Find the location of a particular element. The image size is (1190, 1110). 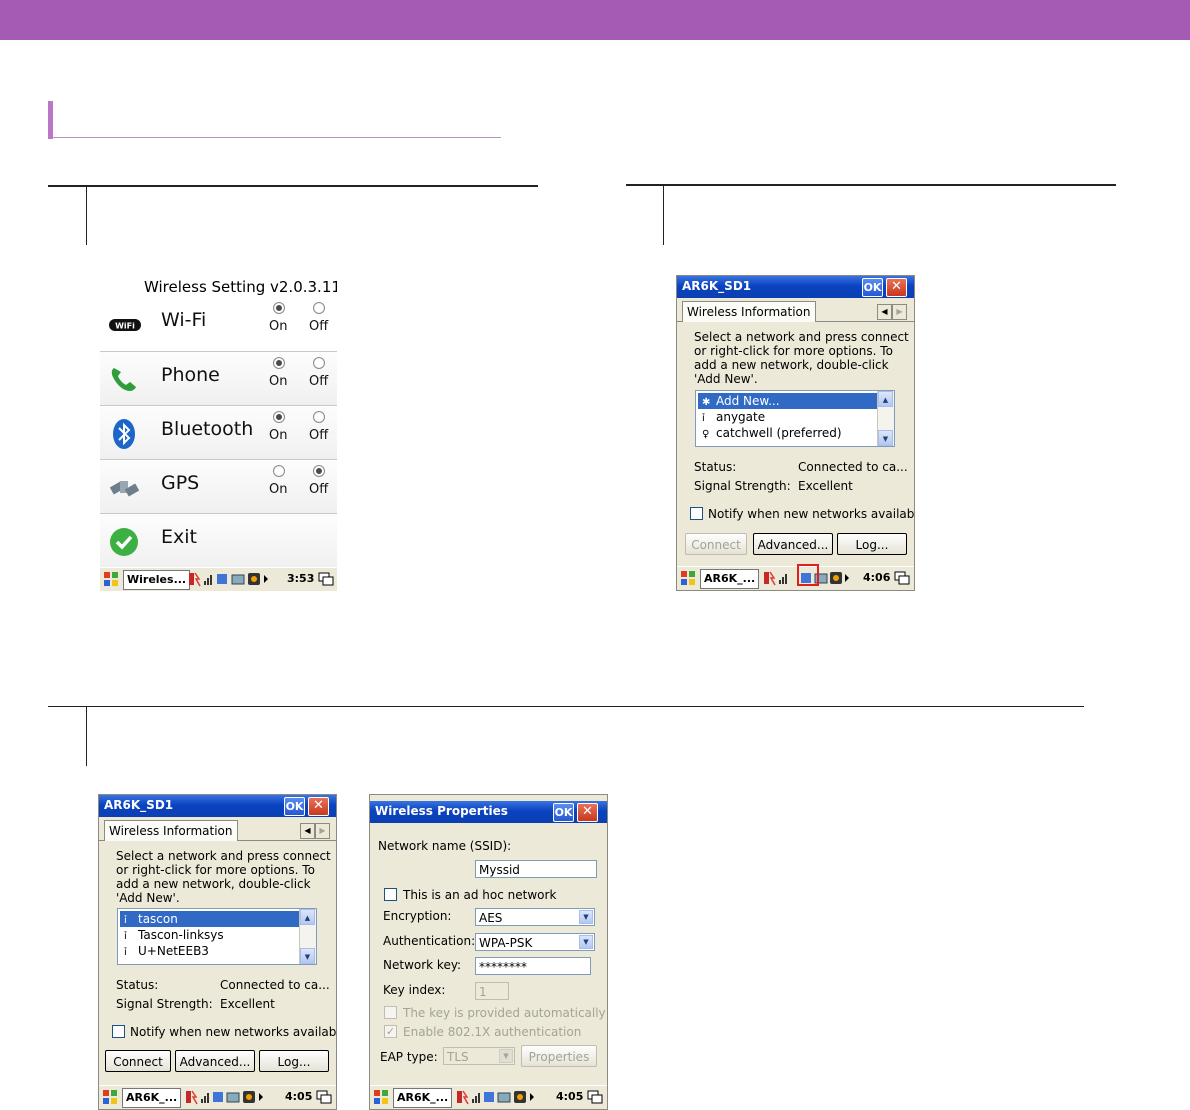

adhoc-checkbox is located at coordinates (390, 894).